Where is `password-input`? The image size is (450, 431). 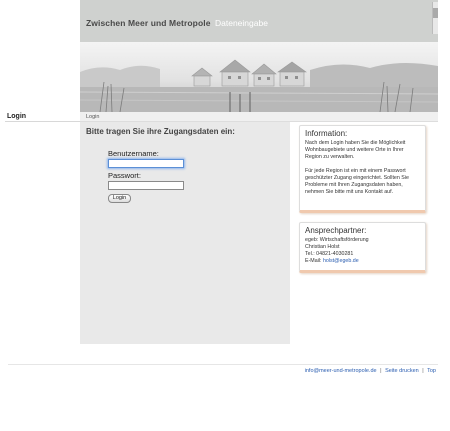 password-input is located at coordinates (146, 185).